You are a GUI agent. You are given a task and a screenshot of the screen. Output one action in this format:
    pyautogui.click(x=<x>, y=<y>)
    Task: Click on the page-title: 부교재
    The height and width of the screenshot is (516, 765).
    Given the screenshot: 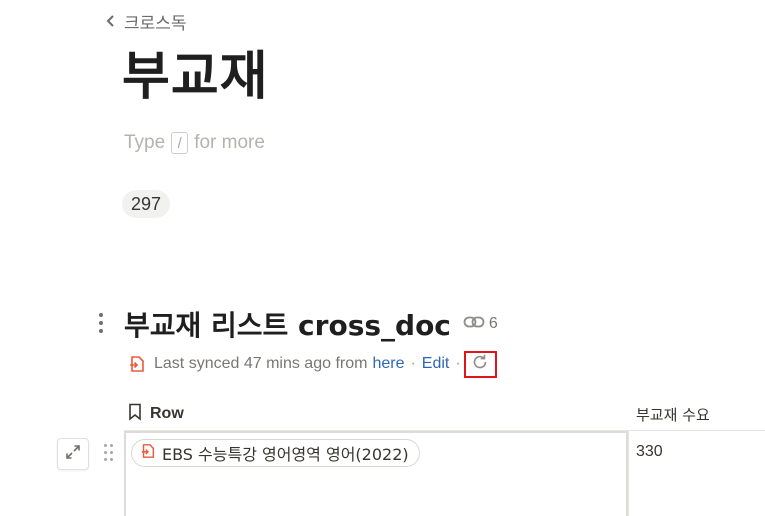 What is the action you would take?
    pyautogui.click(x=195, y=77)
    